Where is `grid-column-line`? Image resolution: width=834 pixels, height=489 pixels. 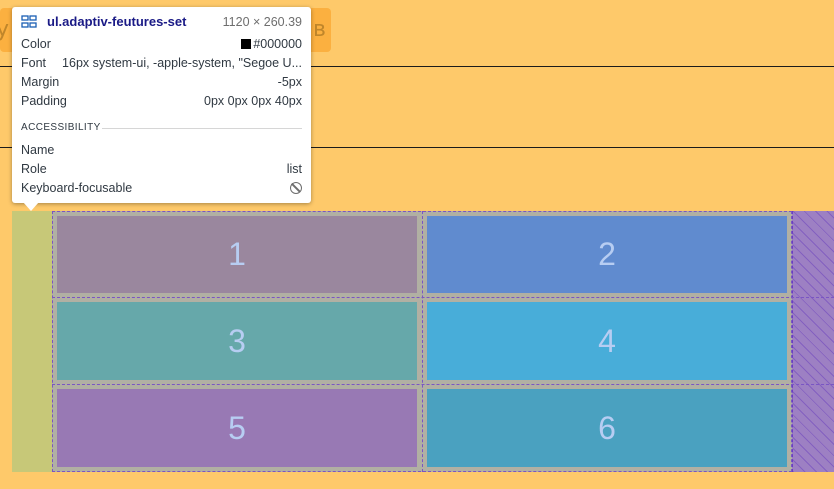 grid-column-line is located at coordinates (422, 341).